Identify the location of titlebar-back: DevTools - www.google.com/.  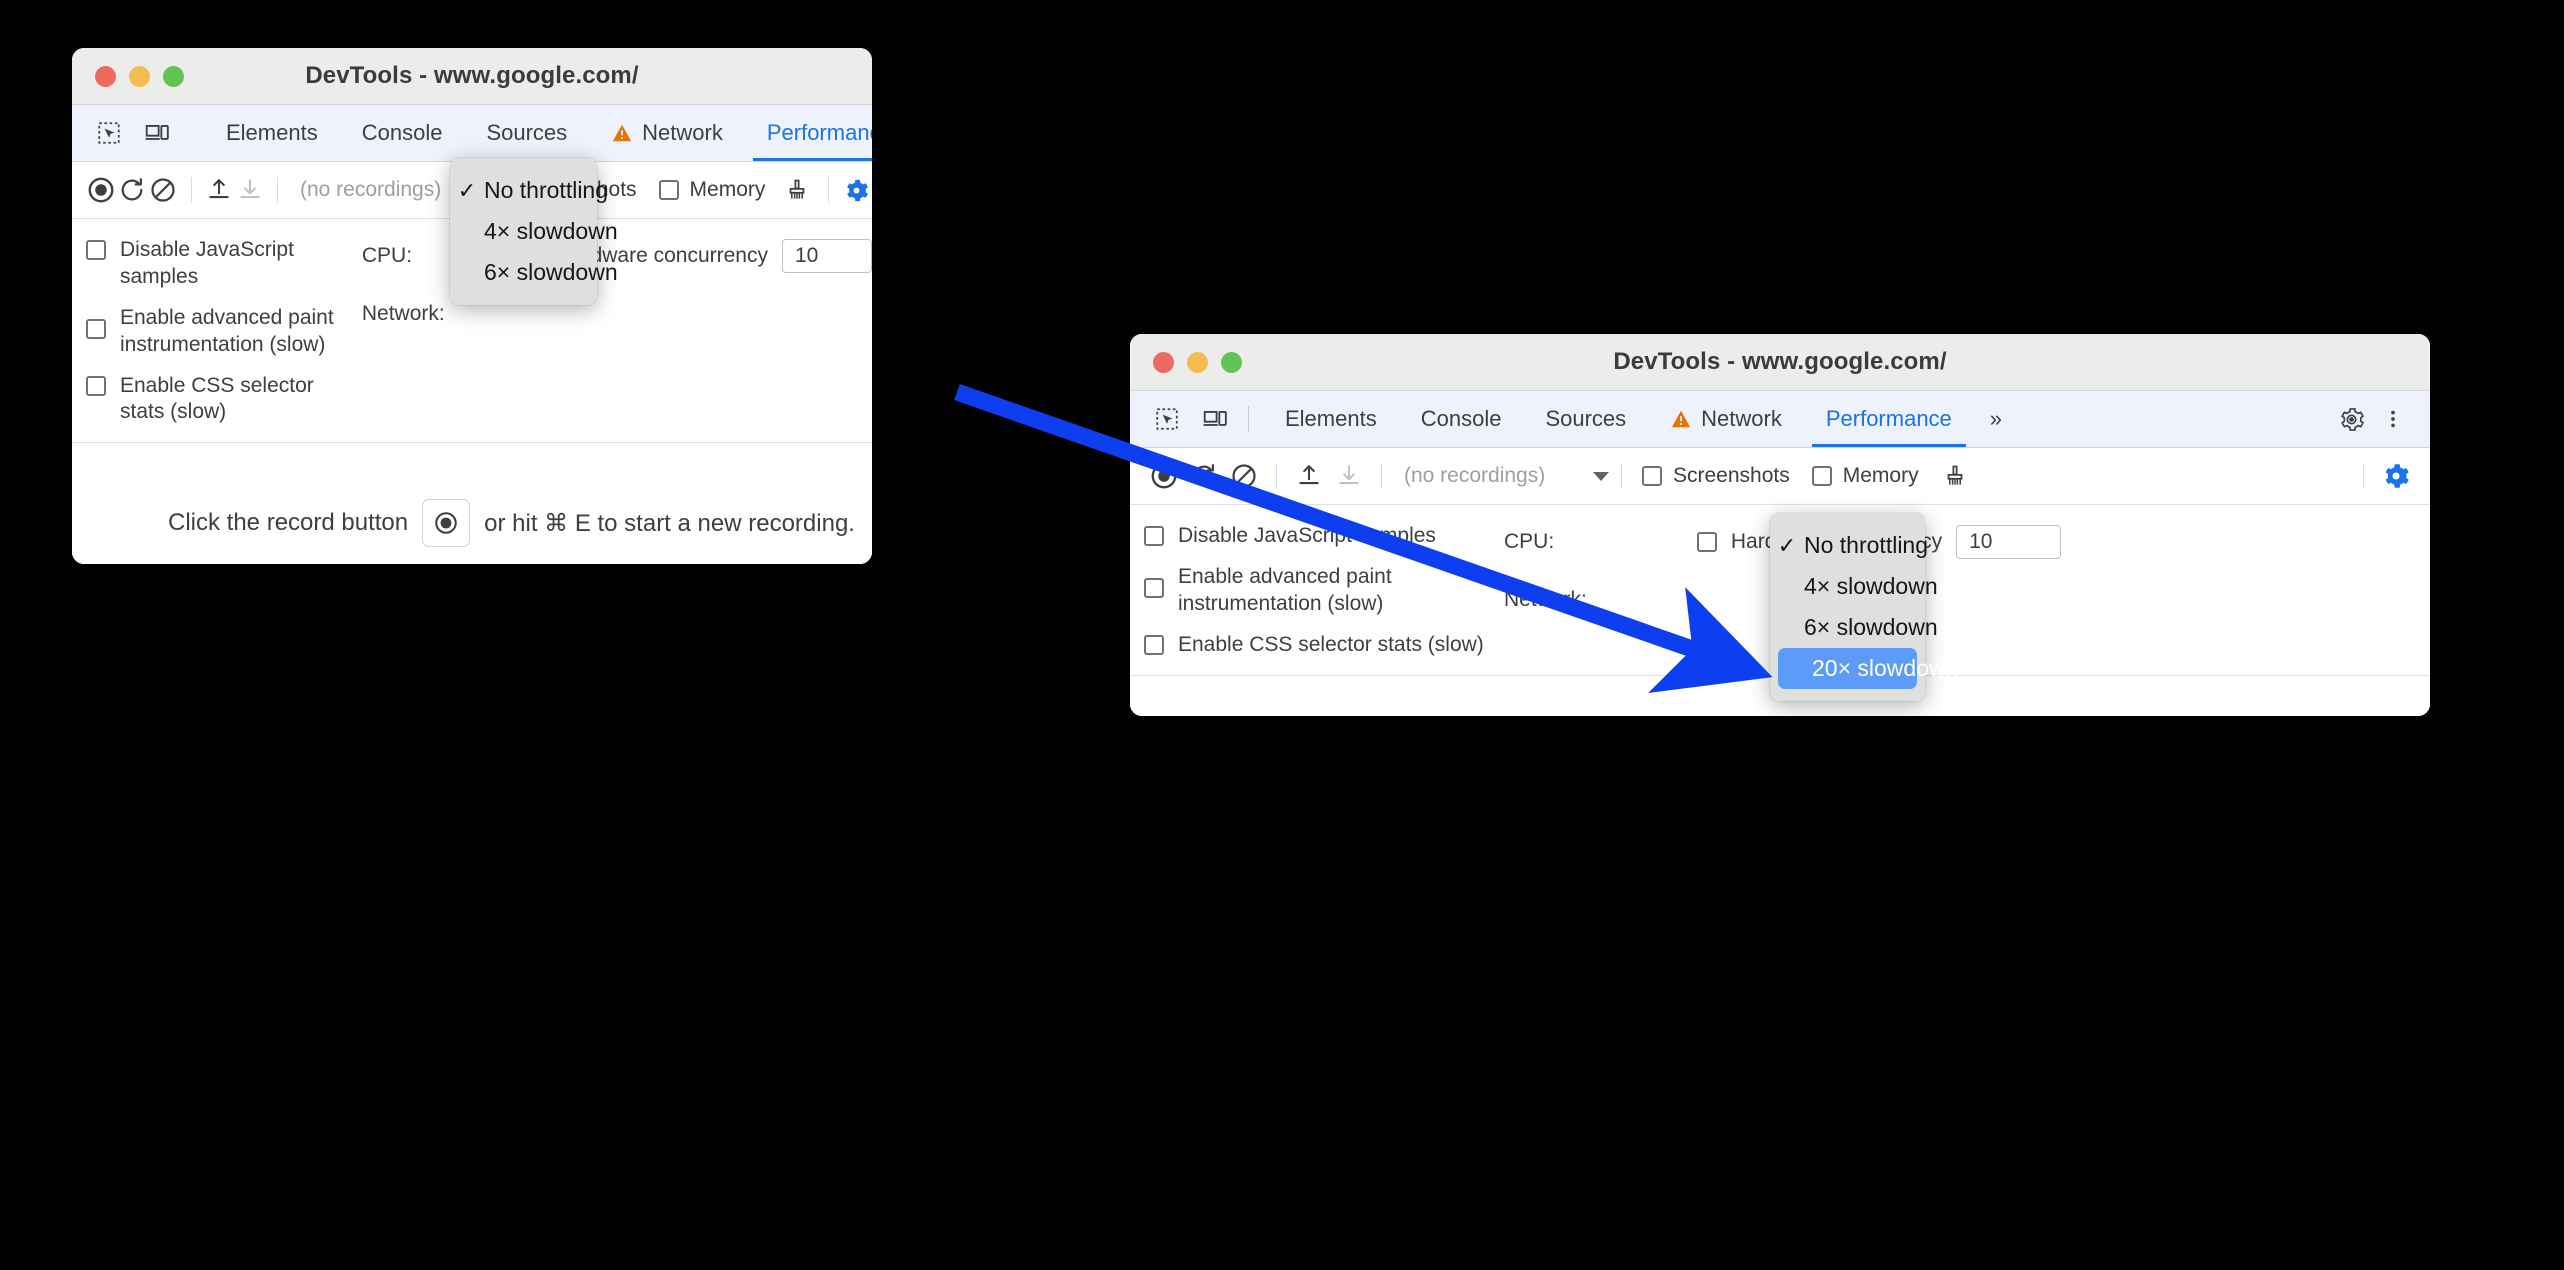
(472, 76).